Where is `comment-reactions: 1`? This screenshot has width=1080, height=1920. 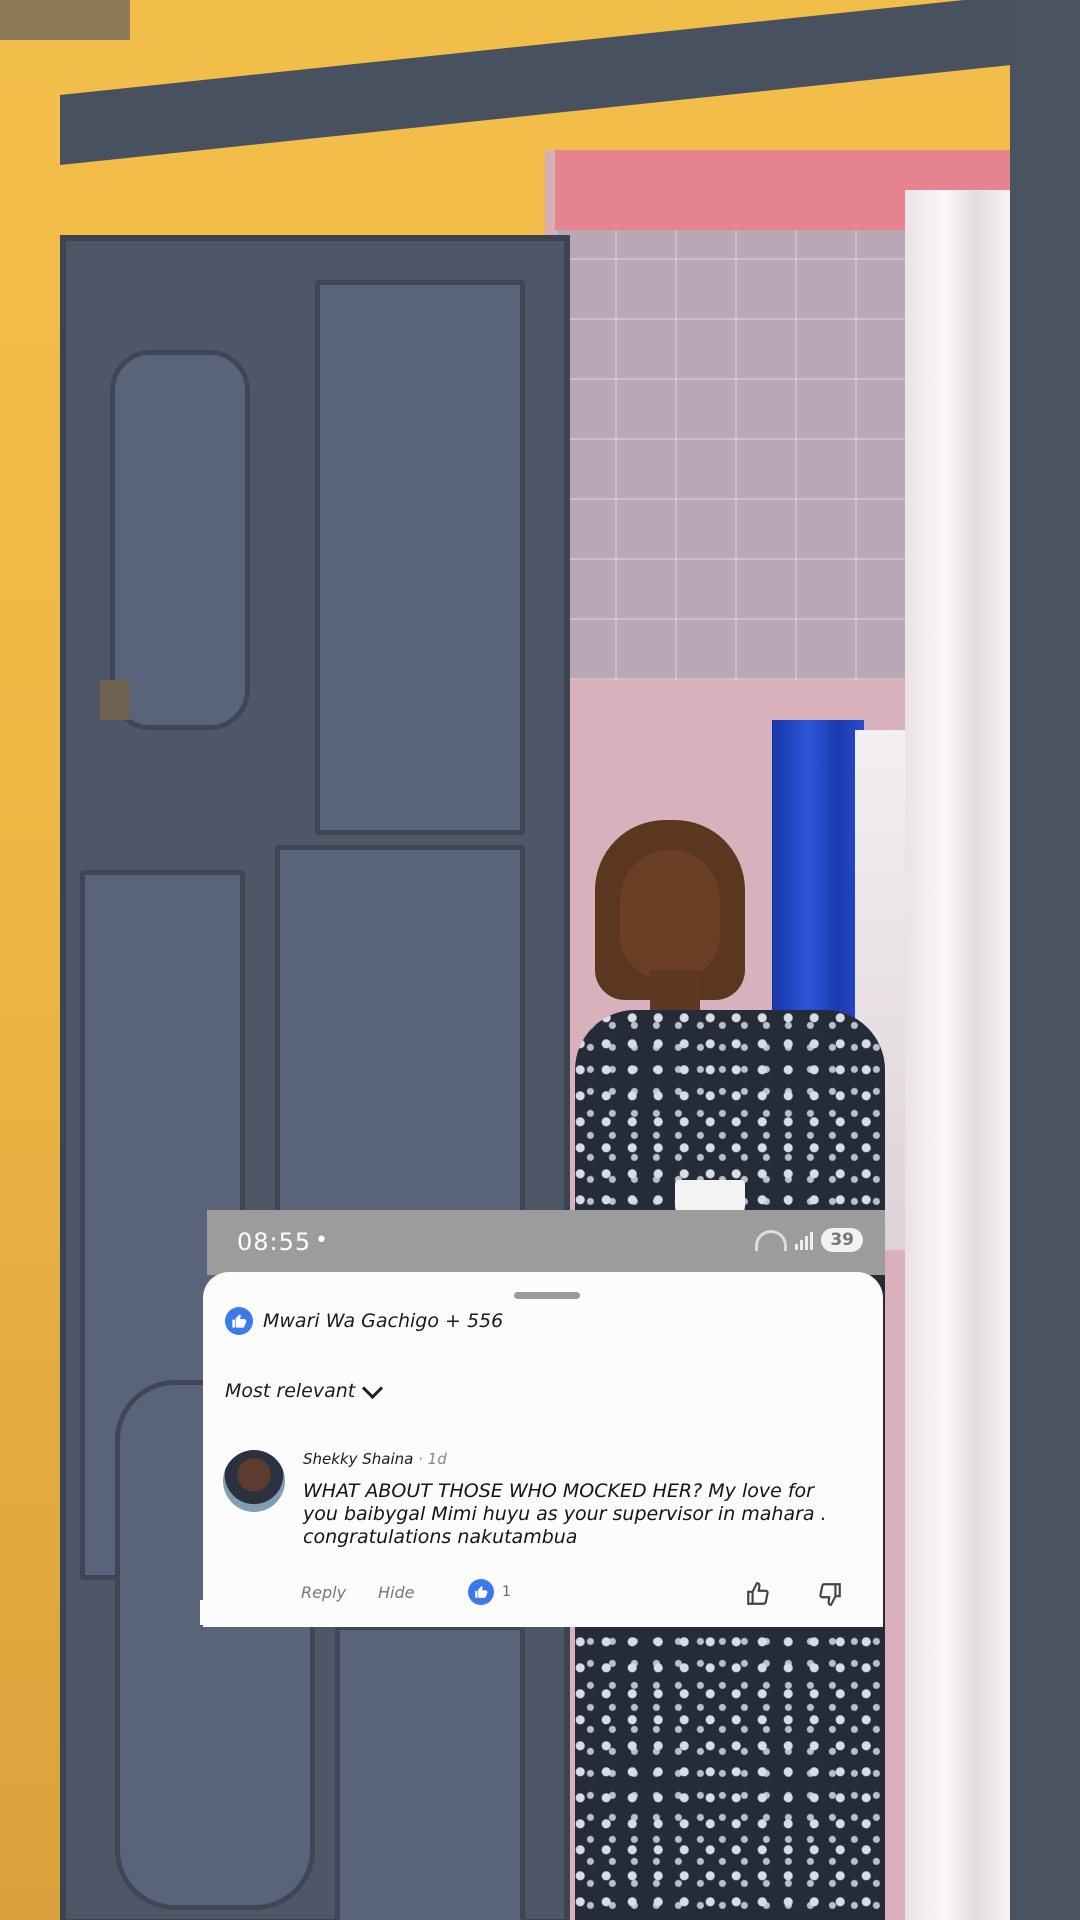
comment-reactions: 1 is located at coordinates (489, 1592).